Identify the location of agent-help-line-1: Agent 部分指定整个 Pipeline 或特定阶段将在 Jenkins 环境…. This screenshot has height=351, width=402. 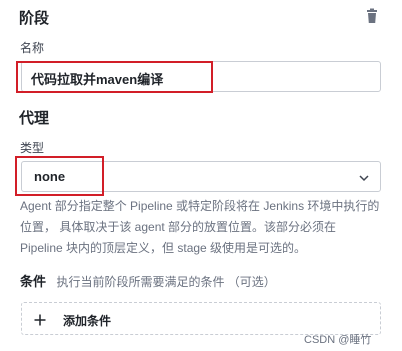
(200, 206).